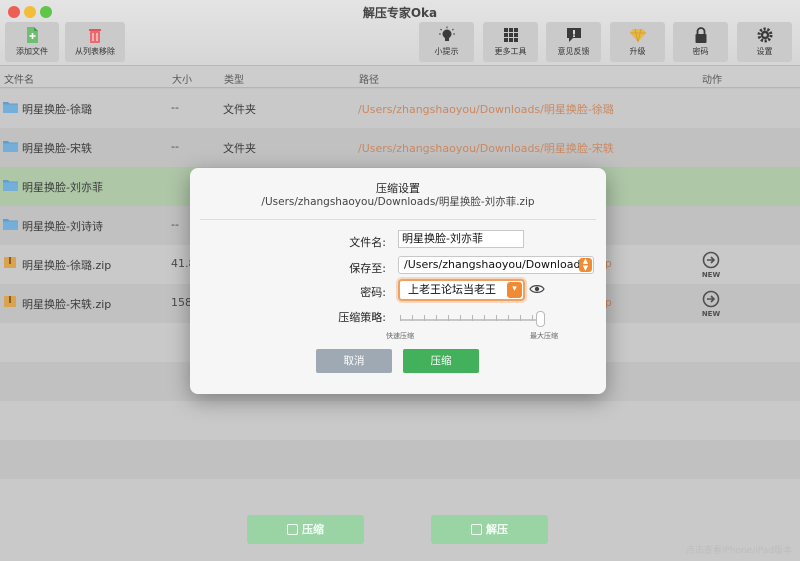  I want to click on save-to-label: 保存至:, so click(367, 268).